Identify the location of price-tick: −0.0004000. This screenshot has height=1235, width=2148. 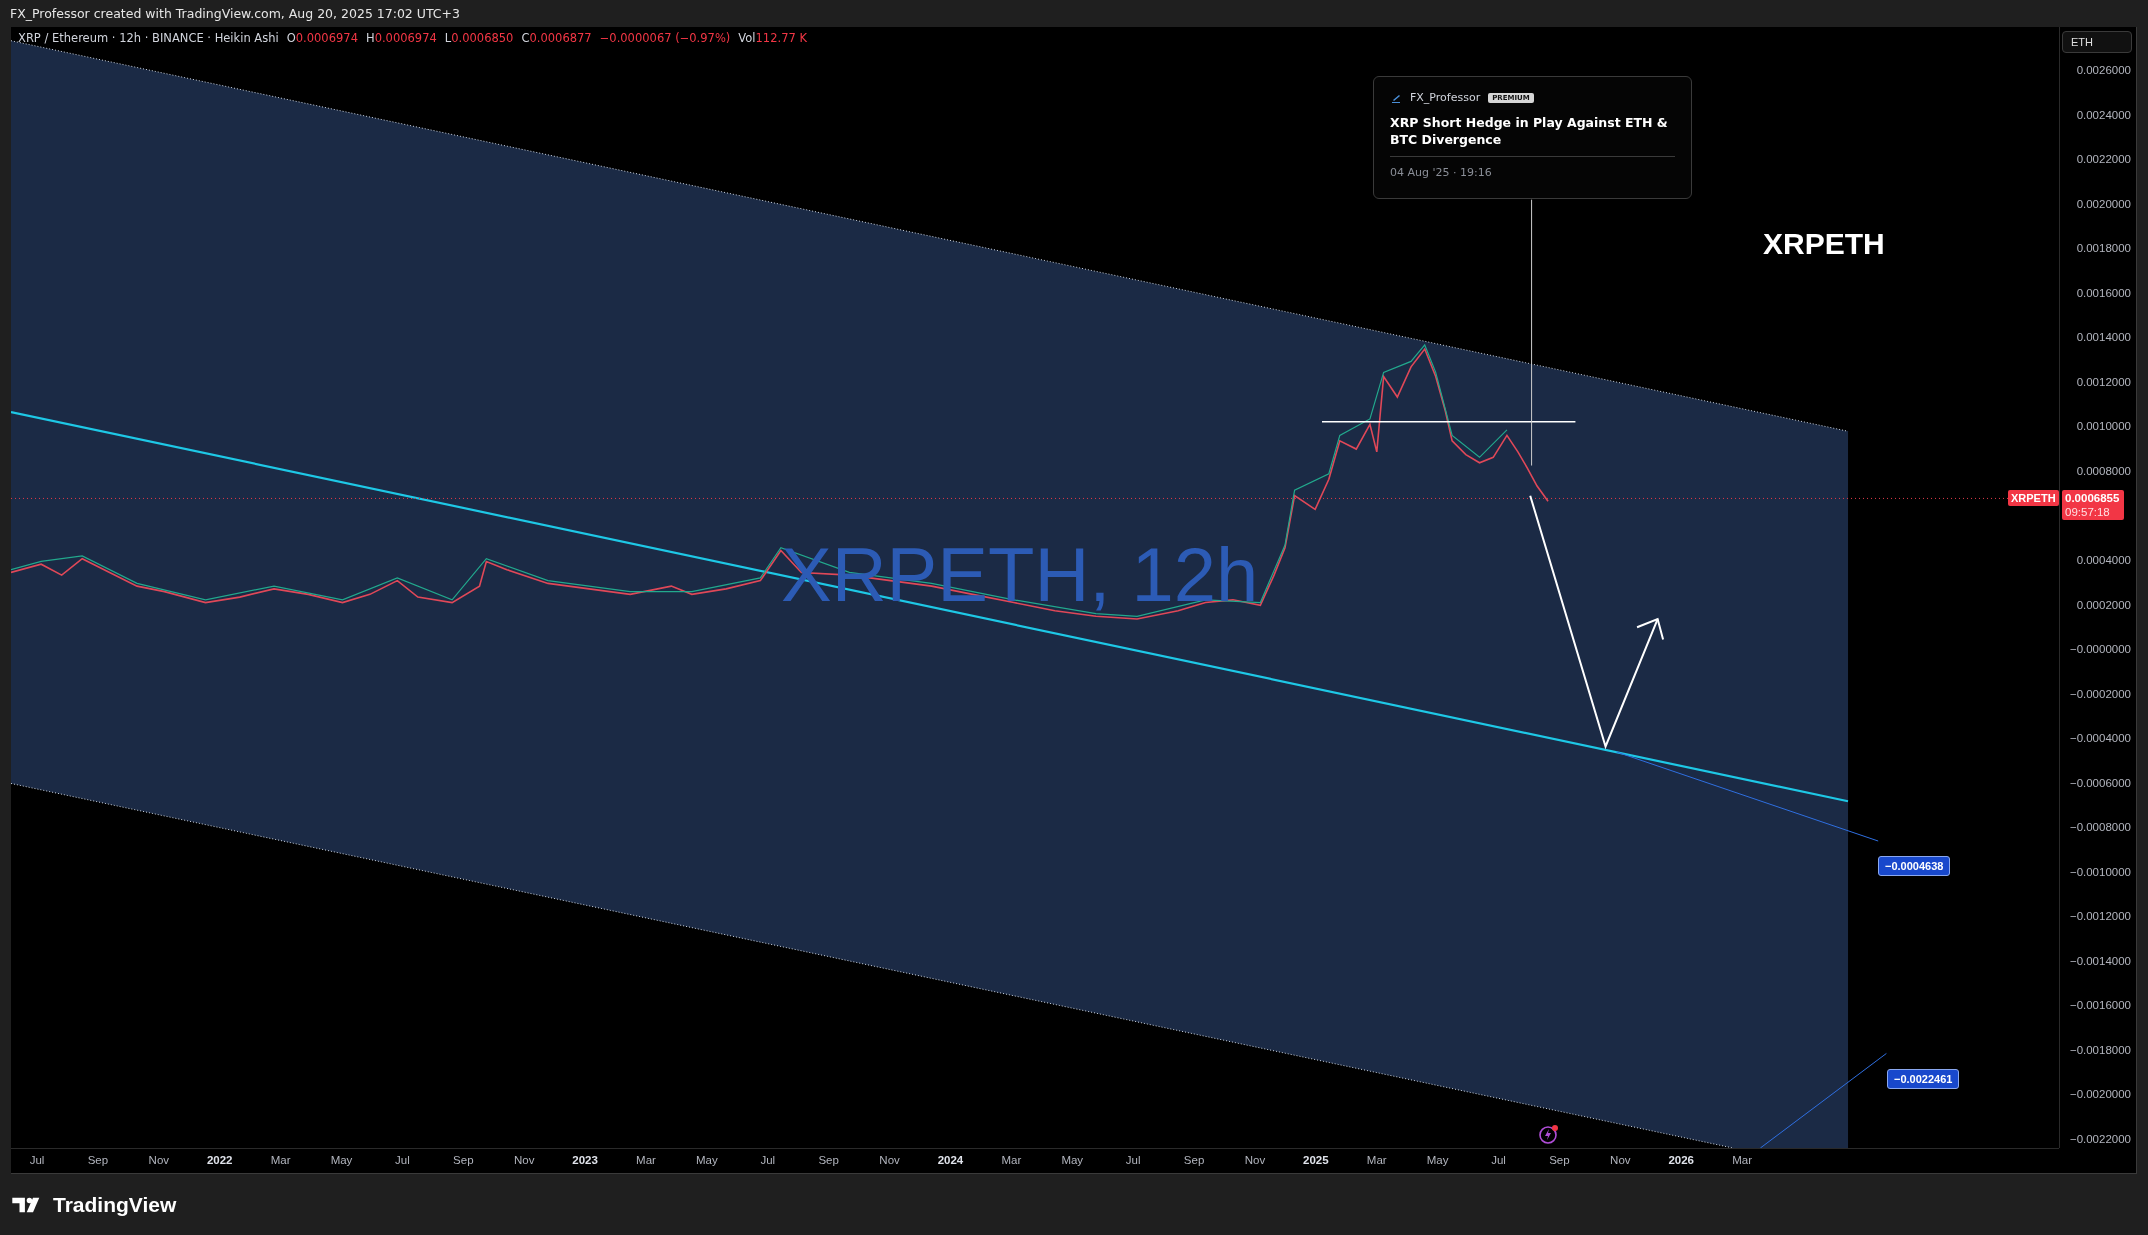
(2100, 738).